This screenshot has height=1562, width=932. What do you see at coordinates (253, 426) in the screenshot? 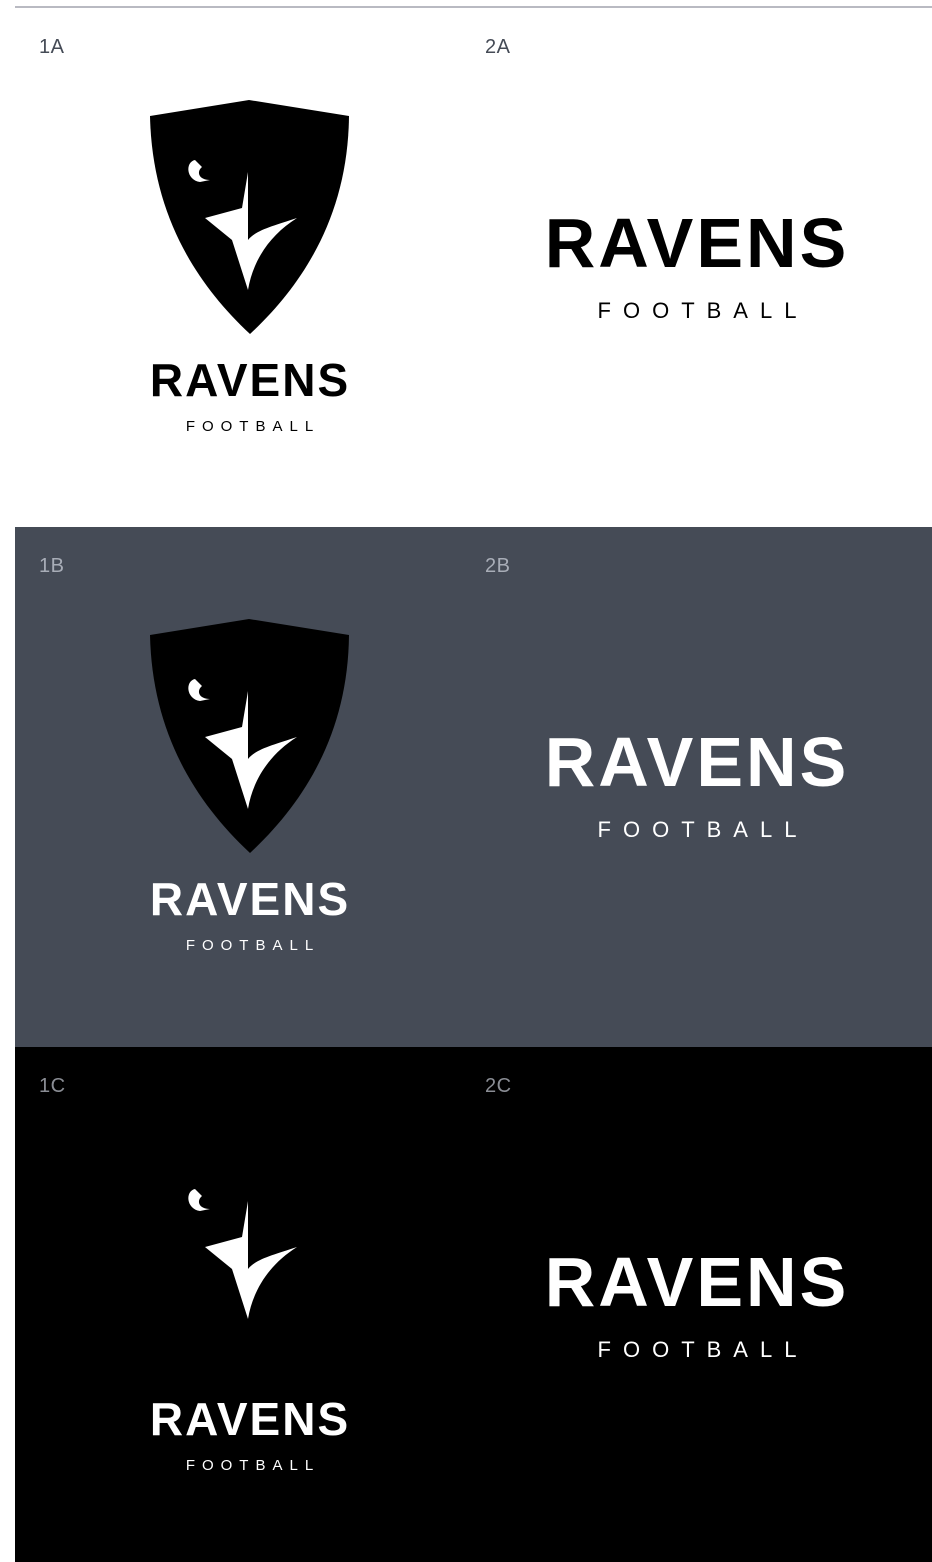
I see `subtitle-1a: FOOTBALL` at bounding box center [253, 426].